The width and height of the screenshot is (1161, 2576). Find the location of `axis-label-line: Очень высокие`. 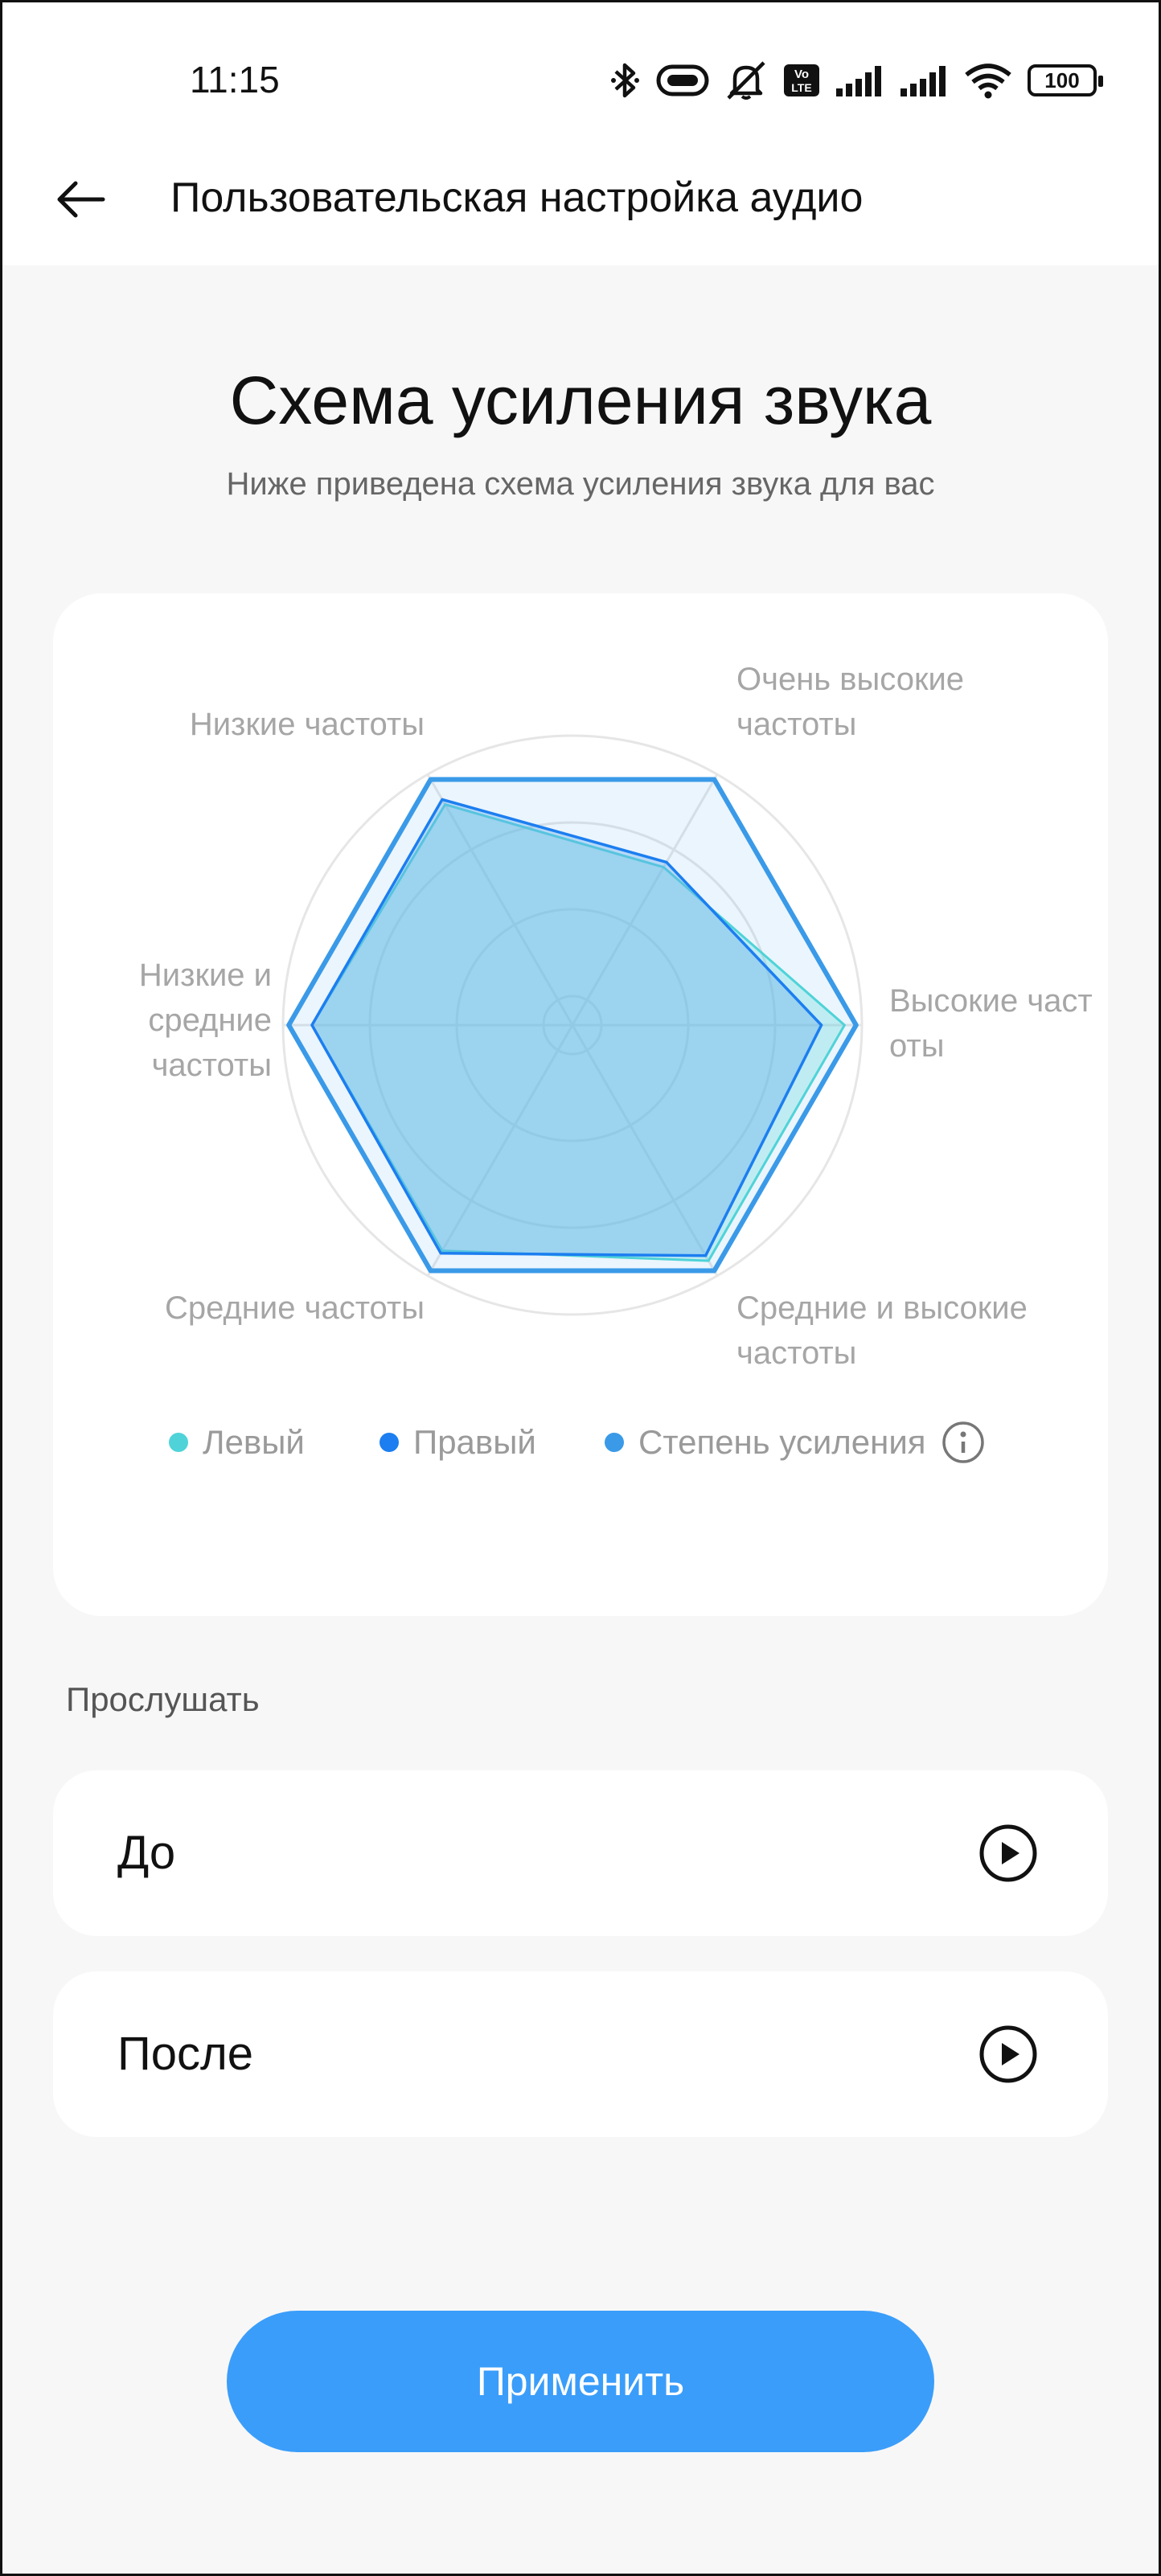

axis-label-line: Очень высокие is located at coordinates (850, 679).